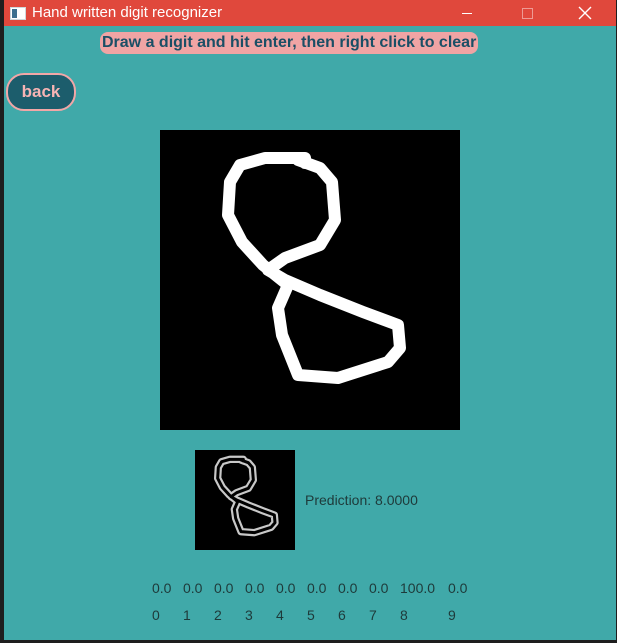  What do you see at coordinates (18, 13) in the screenshot?
I see `app-window-icon` at bounding box center [18, 13].